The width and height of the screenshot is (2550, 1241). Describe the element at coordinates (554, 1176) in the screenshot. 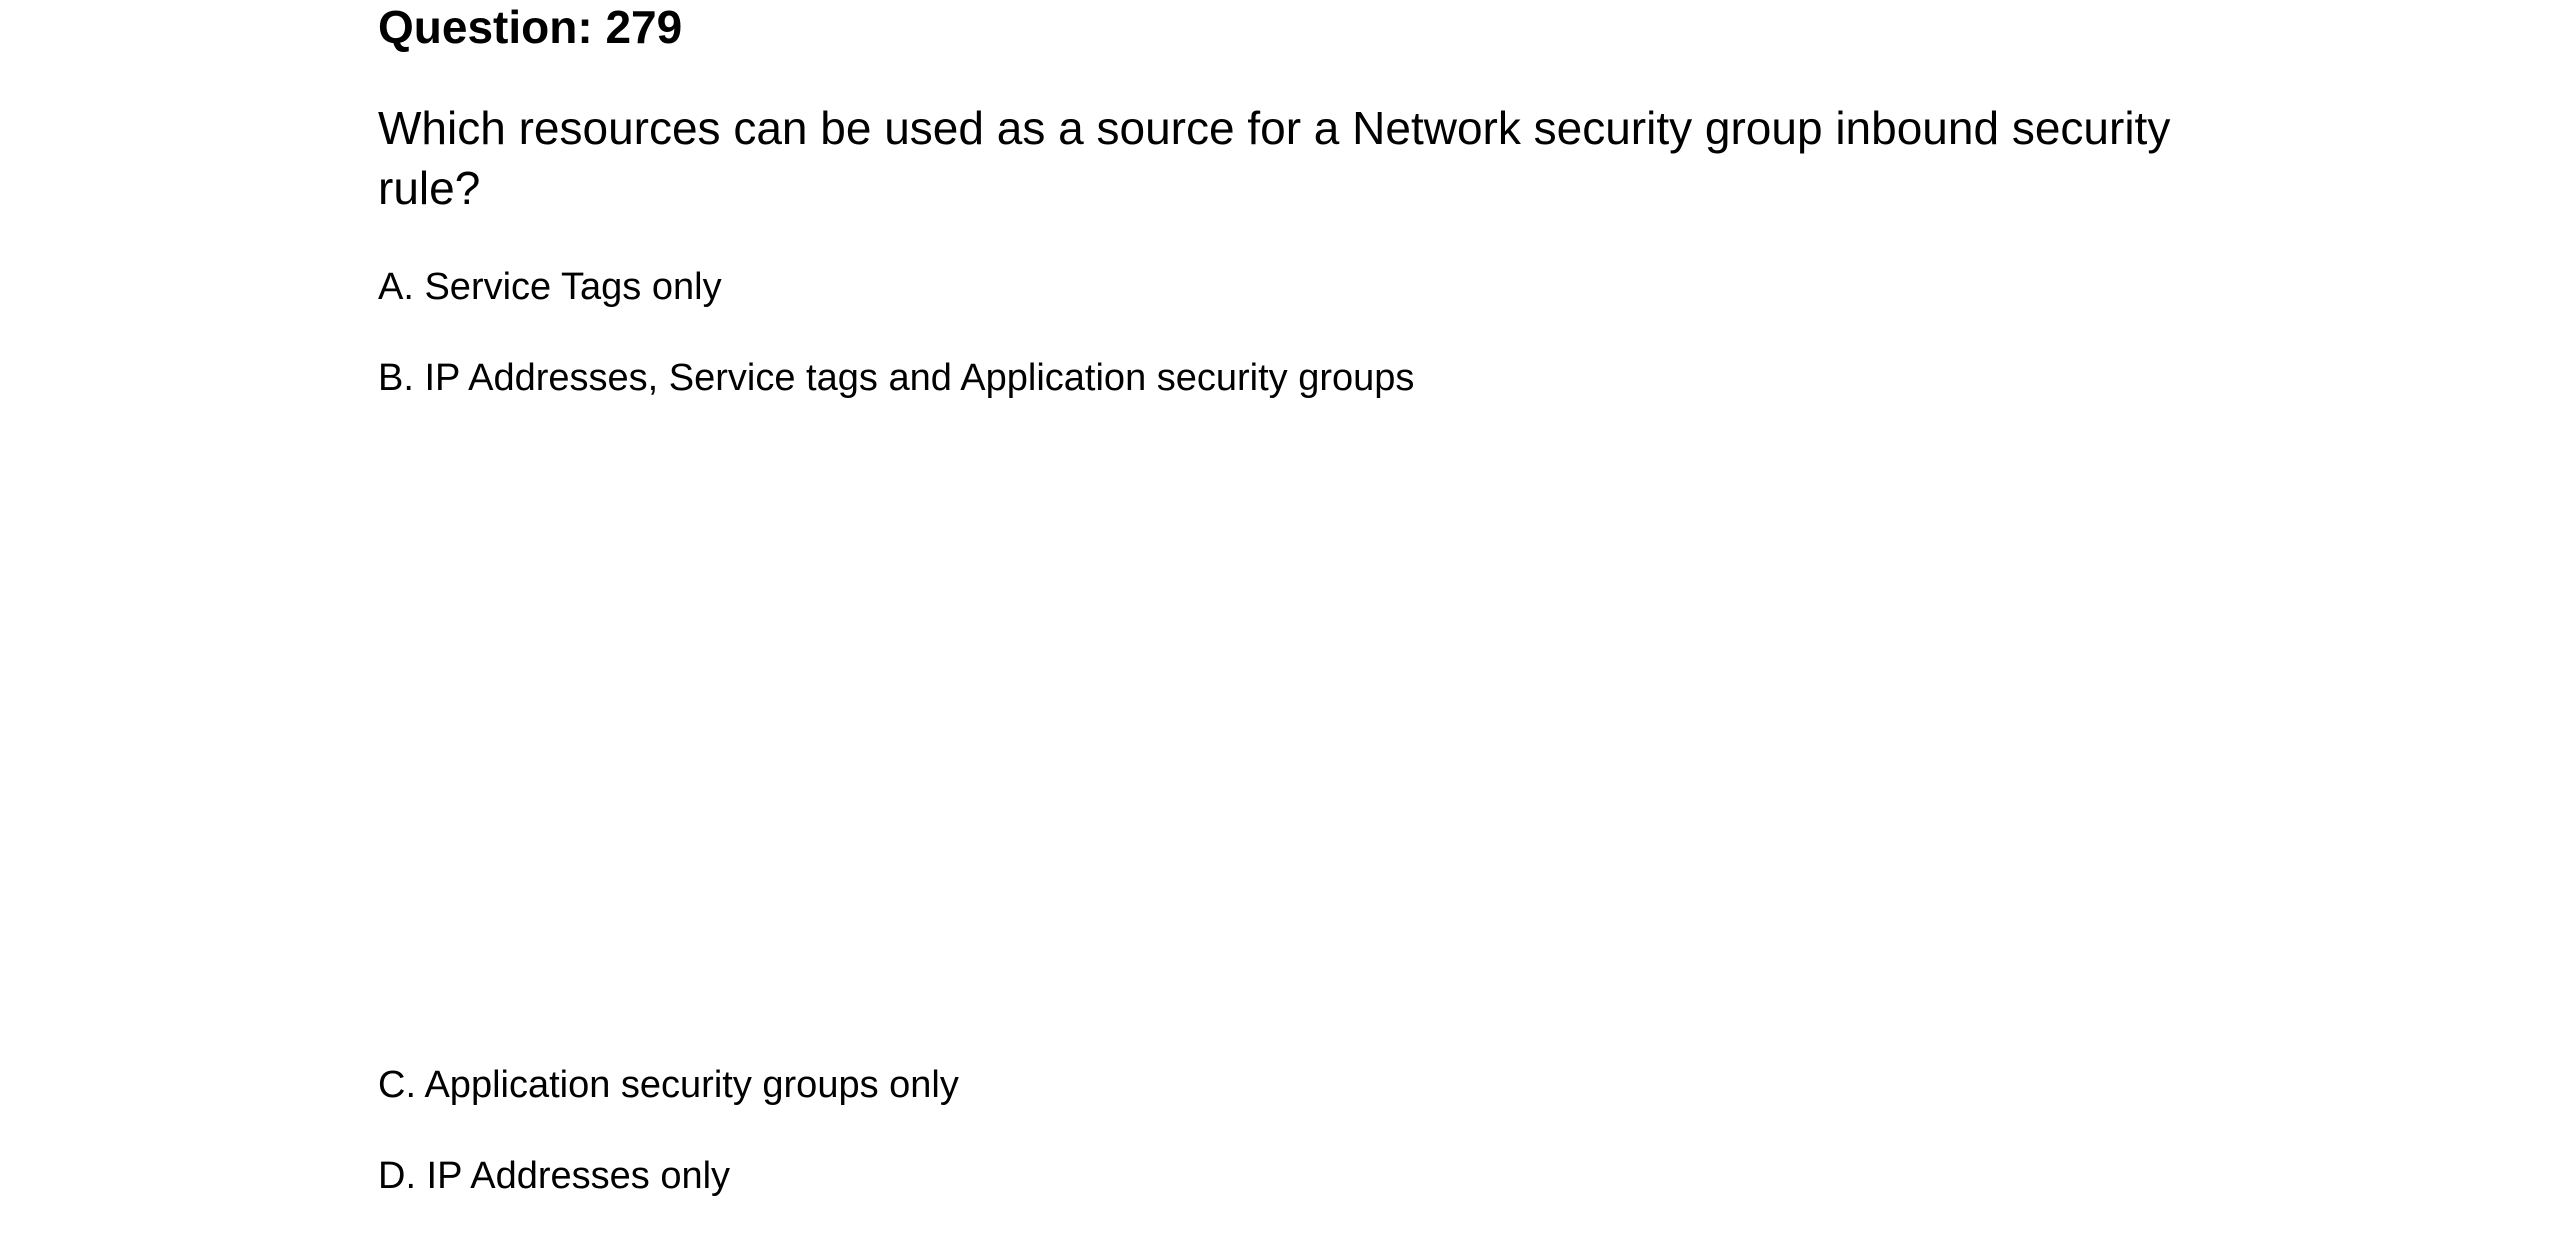

I see `option-d: D. IP Addresses only` at that location.